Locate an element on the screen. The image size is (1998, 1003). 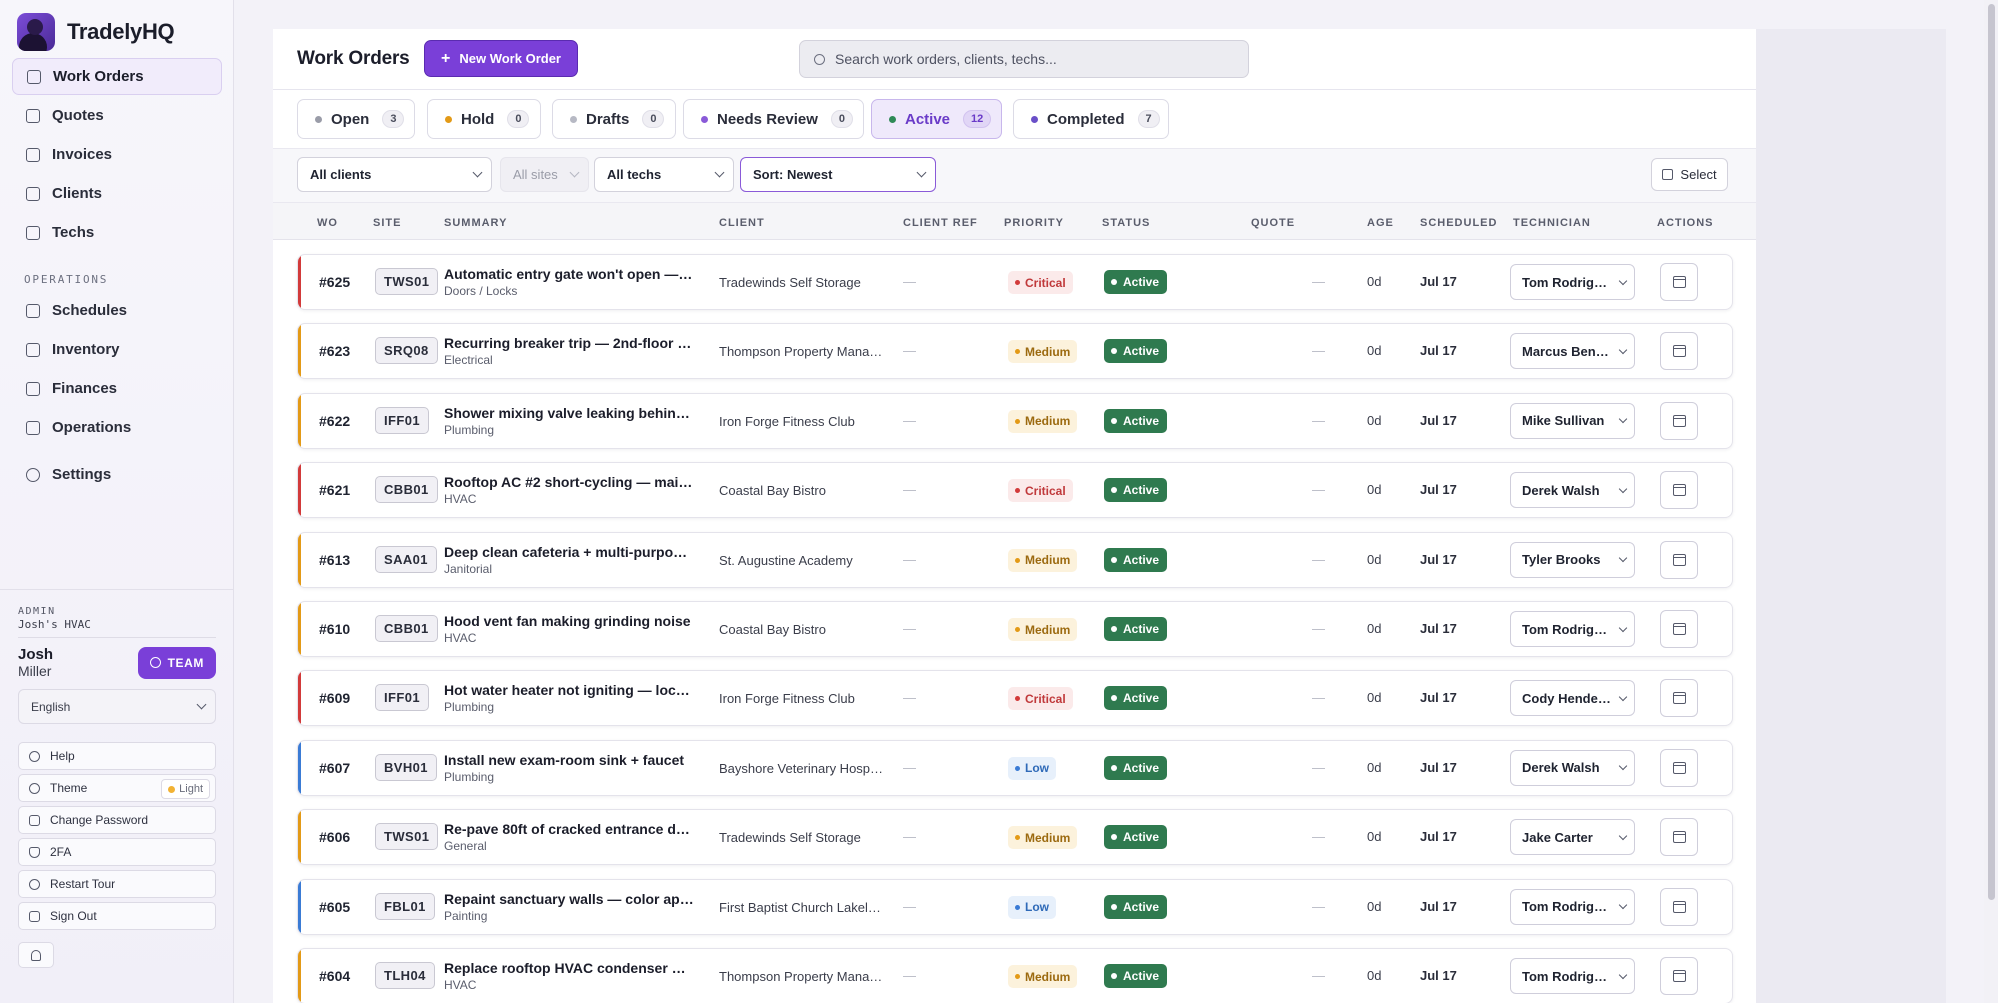
wo-number: #605 is located at coordinates (334, 907).